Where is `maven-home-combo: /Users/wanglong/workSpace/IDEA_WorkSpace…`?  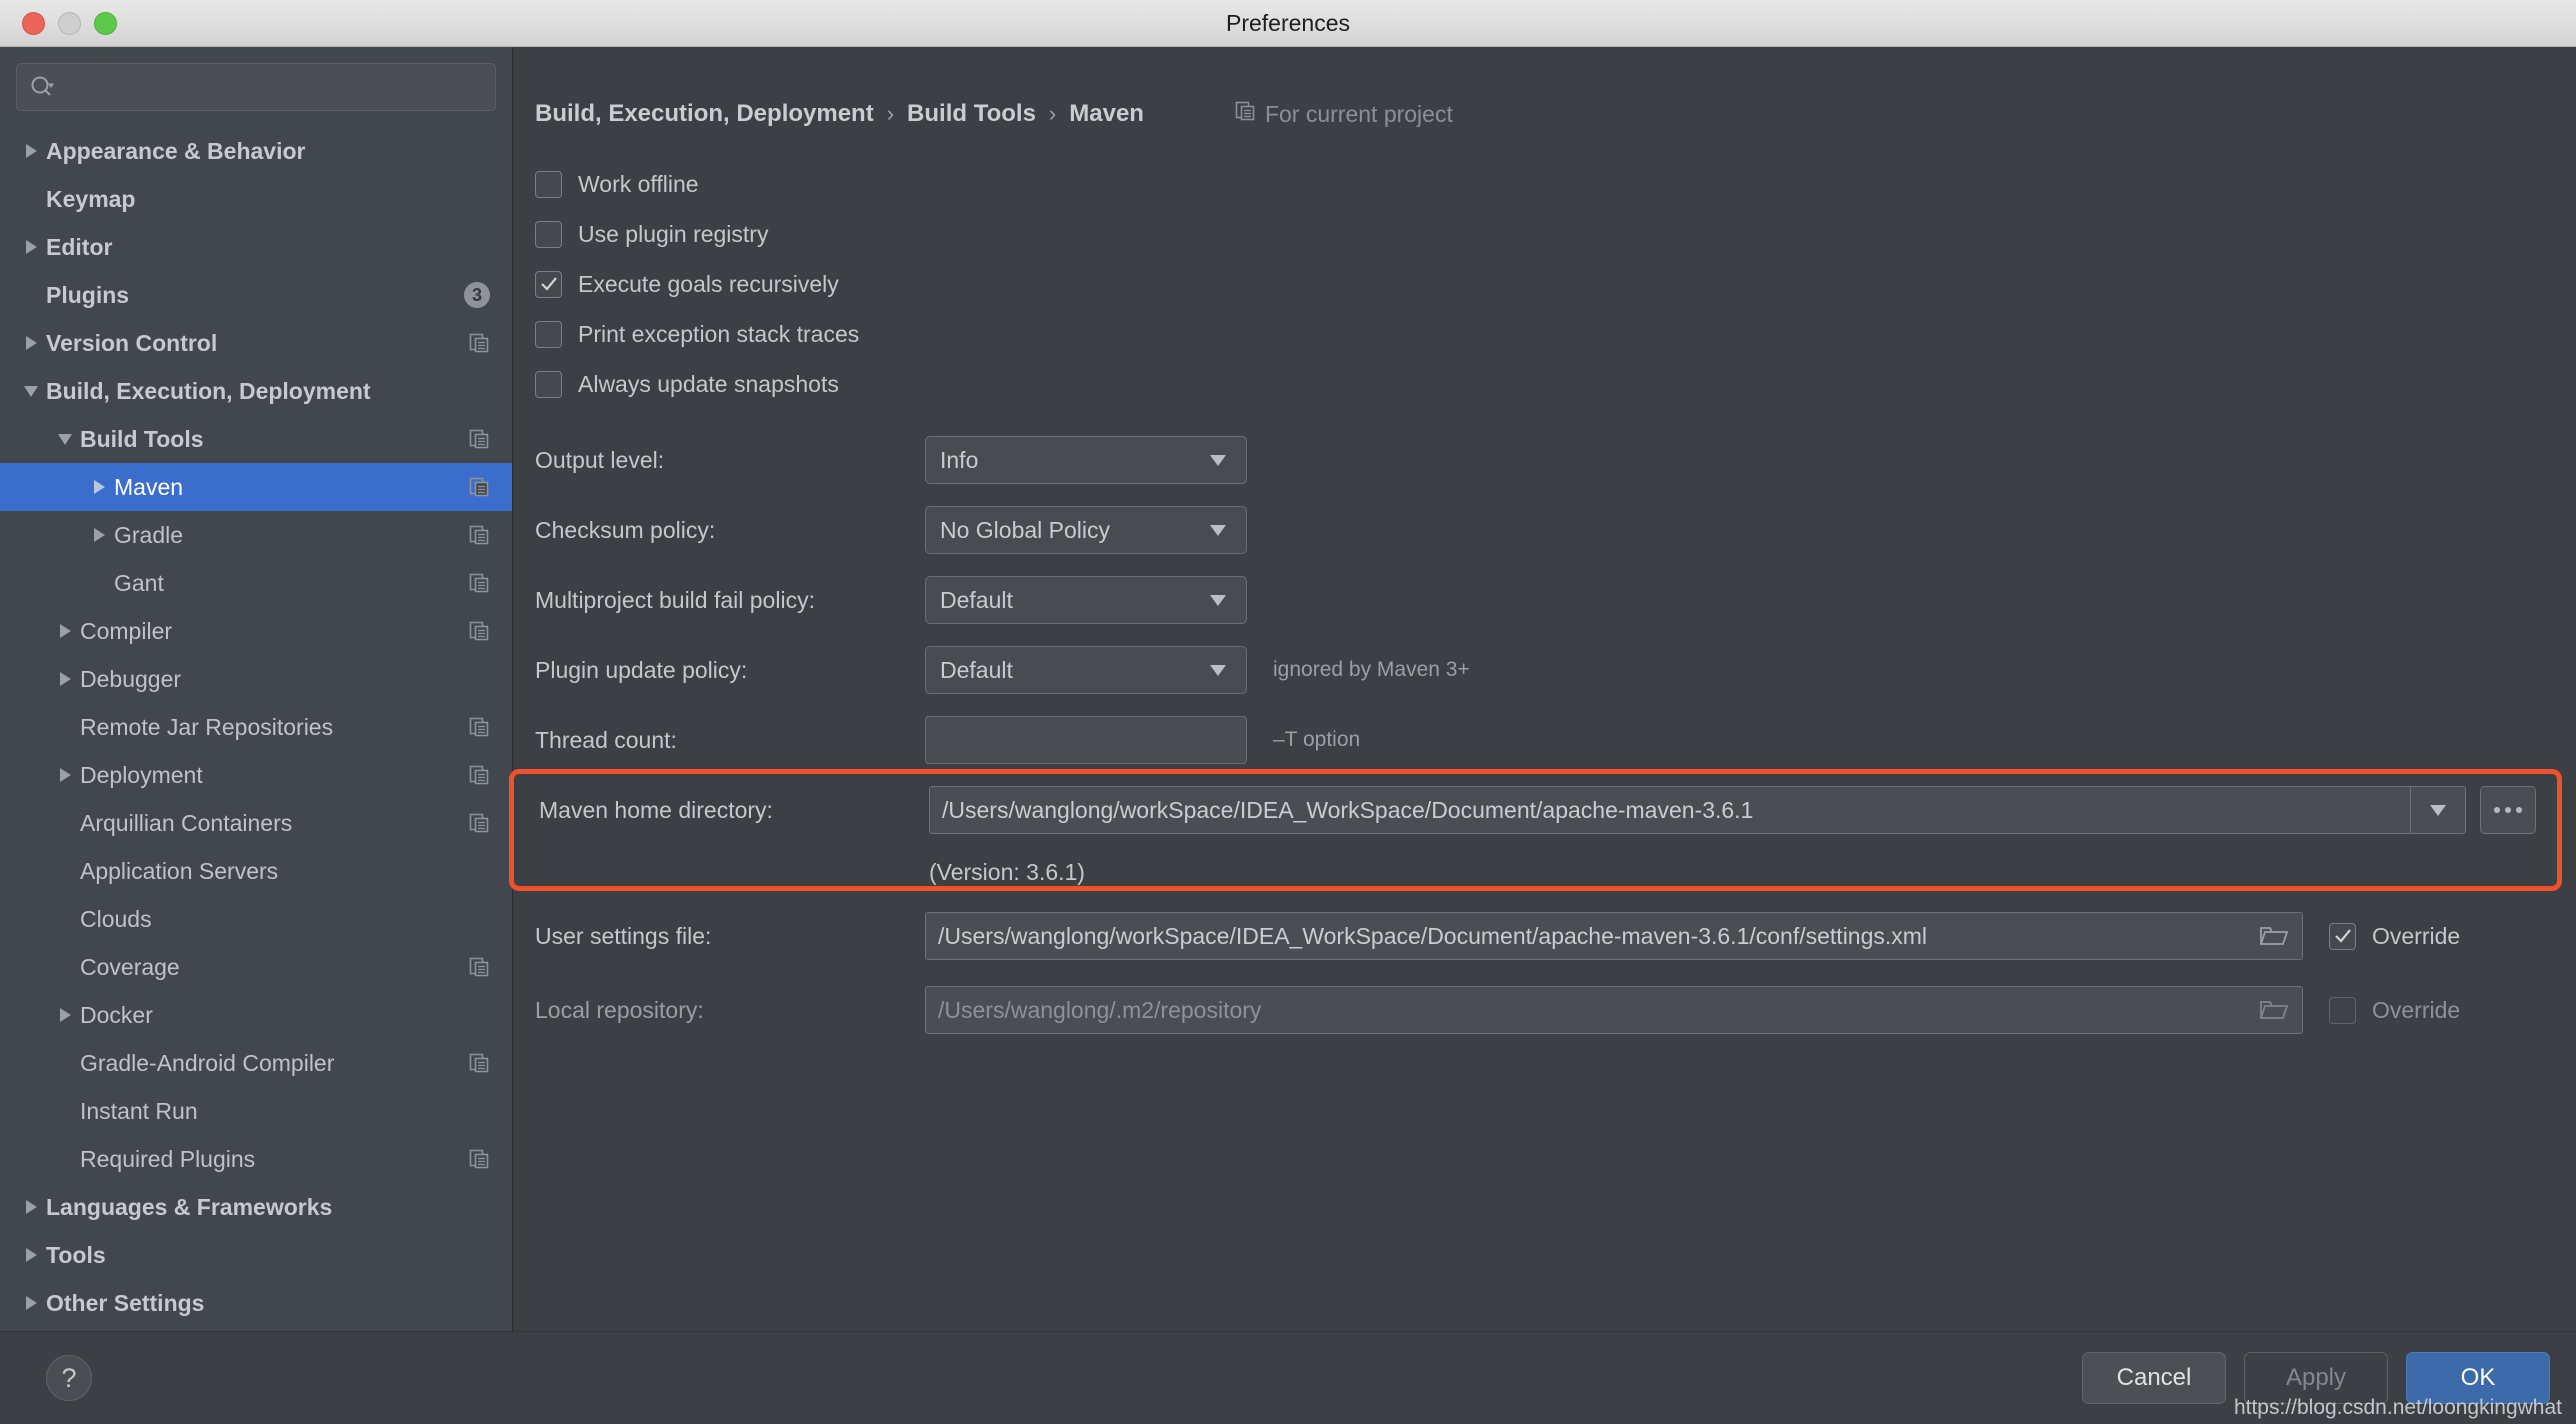
maven-home-combo: /Users/wanglong/workSpace/IDEA_WorkSpace… is located at coordinates (1697, 810).